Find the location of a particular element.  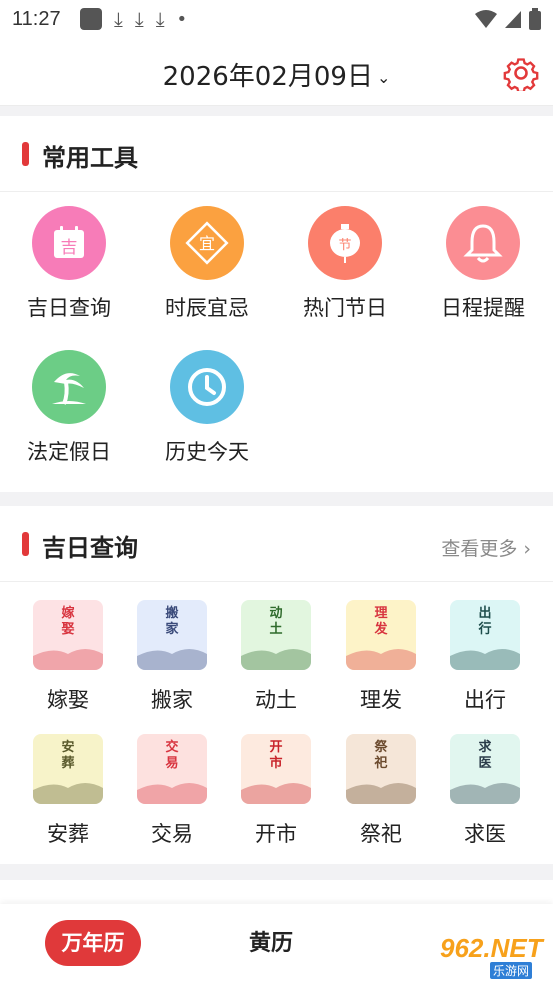

jiri-item: 嫁 娶嫁娶 is located at coordinates (68, 657).